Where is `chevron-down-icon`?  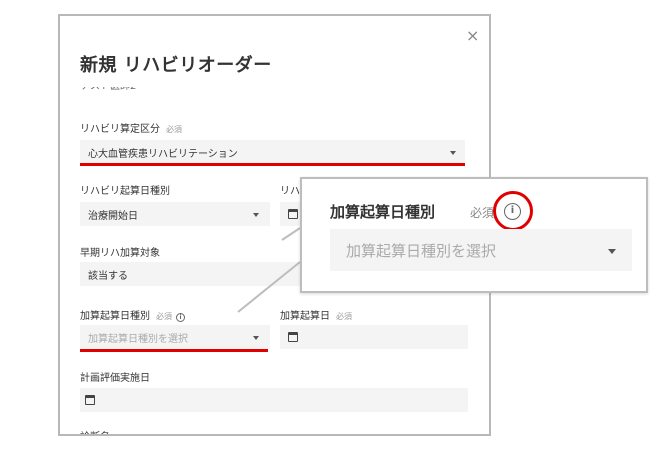
chevron-down-icon is located at coordinates (612, 251).